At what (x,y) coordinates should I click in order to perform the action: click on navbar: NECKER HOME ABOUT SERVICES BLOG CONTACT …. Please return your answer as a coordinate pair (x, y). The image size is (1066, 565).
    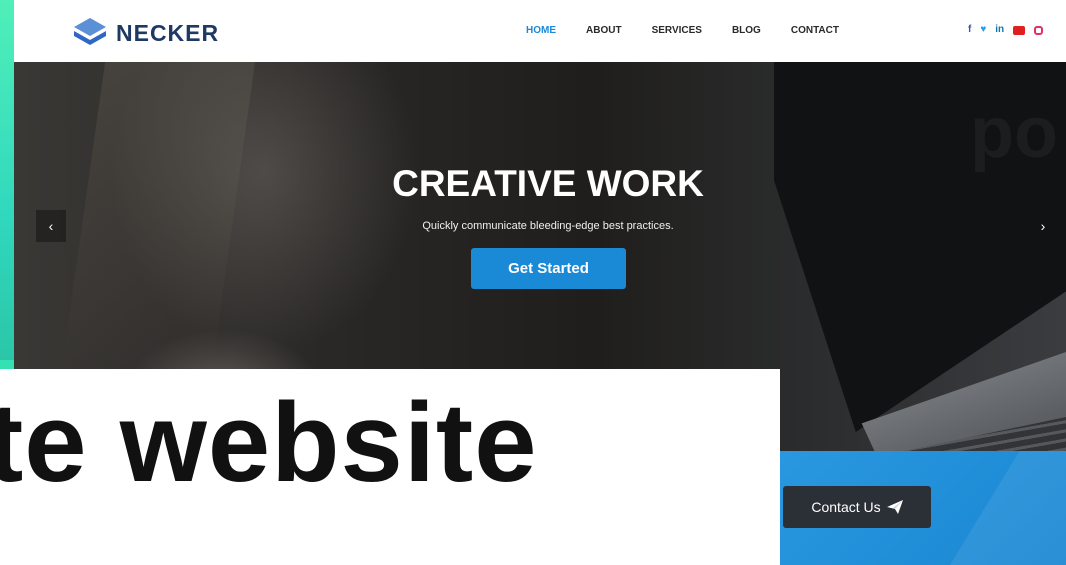
    Looking at the image, I should click on (540, 31).